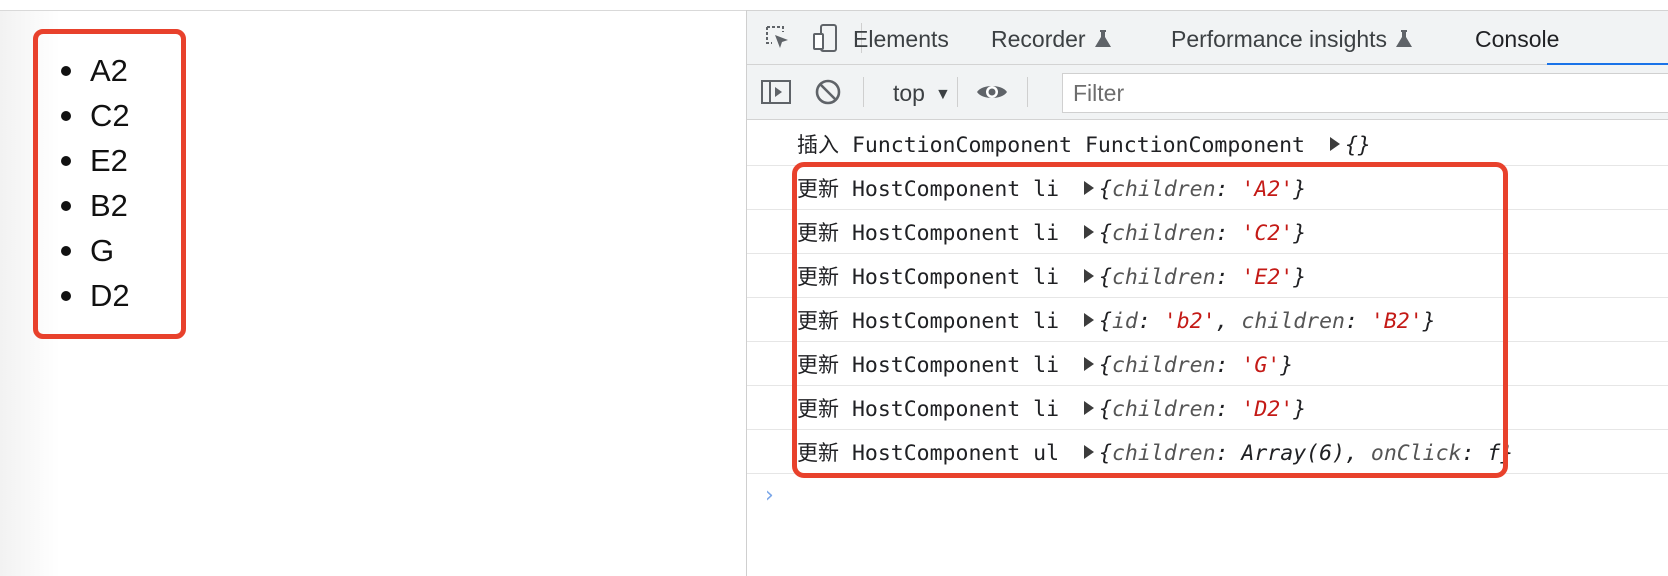  I want to click on filter-input: Filter, so click(1365, 93).